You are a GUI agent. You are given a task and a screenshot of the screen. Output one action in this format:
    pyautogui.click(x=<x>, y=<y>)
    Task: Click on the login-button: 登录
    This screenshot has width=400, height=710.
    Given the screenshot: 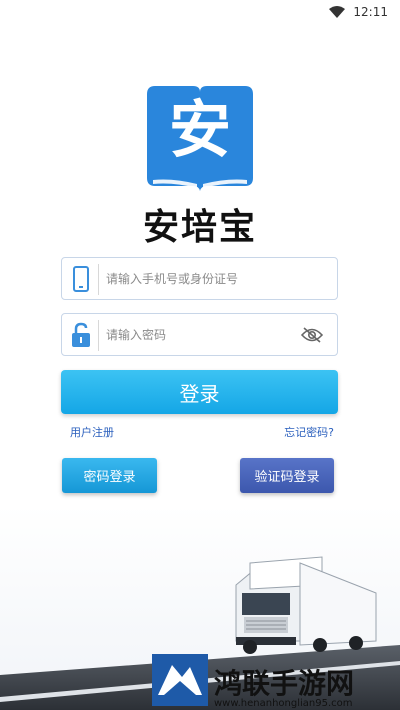 What is the action you would take?
    pyautogui.click(x=199, y=392)
    